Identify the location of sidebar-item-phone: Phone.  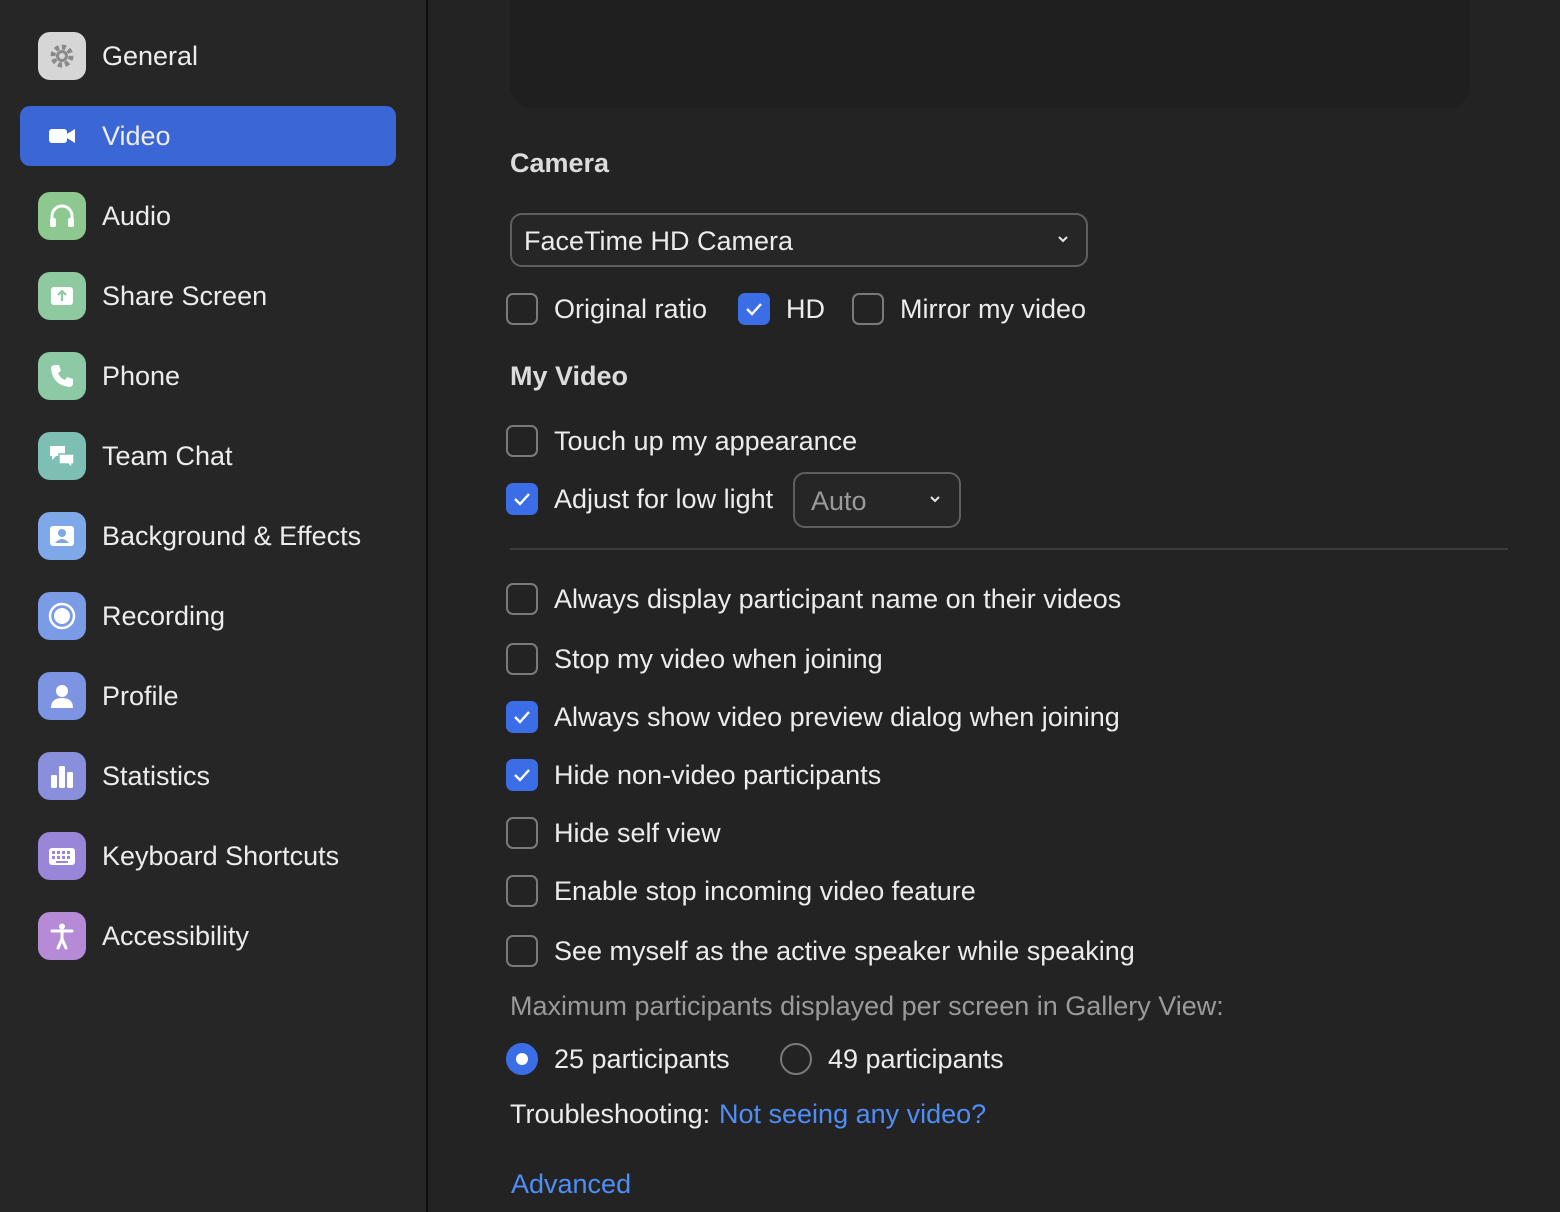
(208, 376).